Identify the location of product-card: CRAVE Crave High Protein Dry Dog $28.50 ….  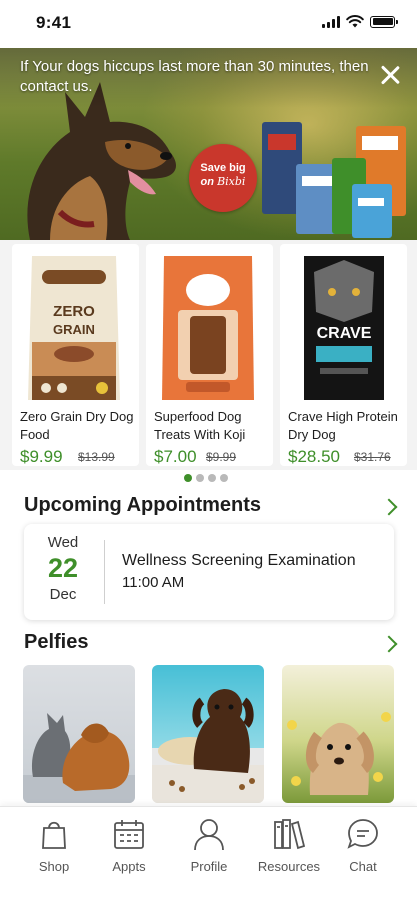
(343, 355).